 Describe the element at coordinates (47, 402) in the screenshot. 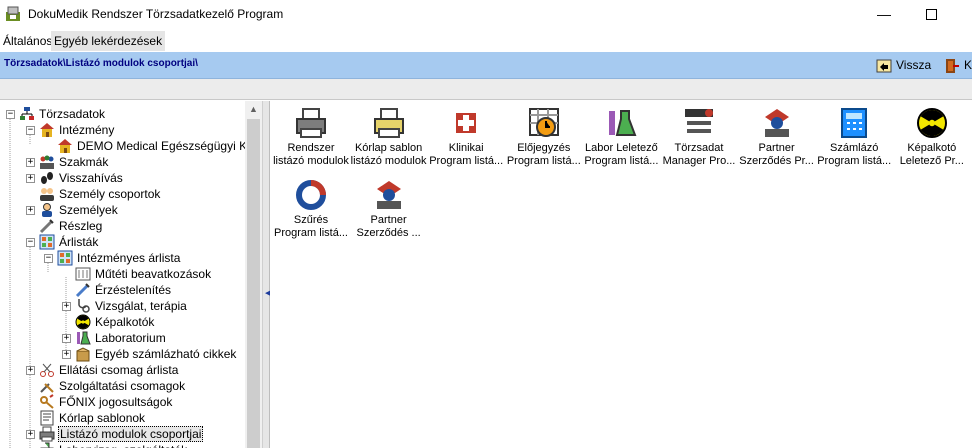

I see `phoenix-key-icon` at that location.